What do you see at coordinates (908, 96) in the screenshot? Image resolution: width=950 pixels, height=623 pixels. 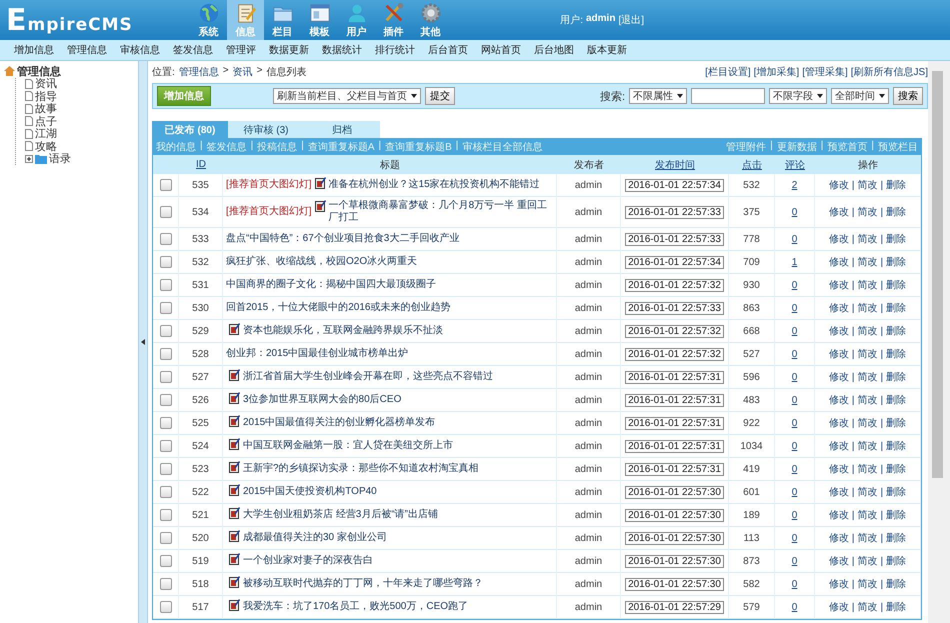 I see `search-button: 搜索` at bounding box center [908, 96].